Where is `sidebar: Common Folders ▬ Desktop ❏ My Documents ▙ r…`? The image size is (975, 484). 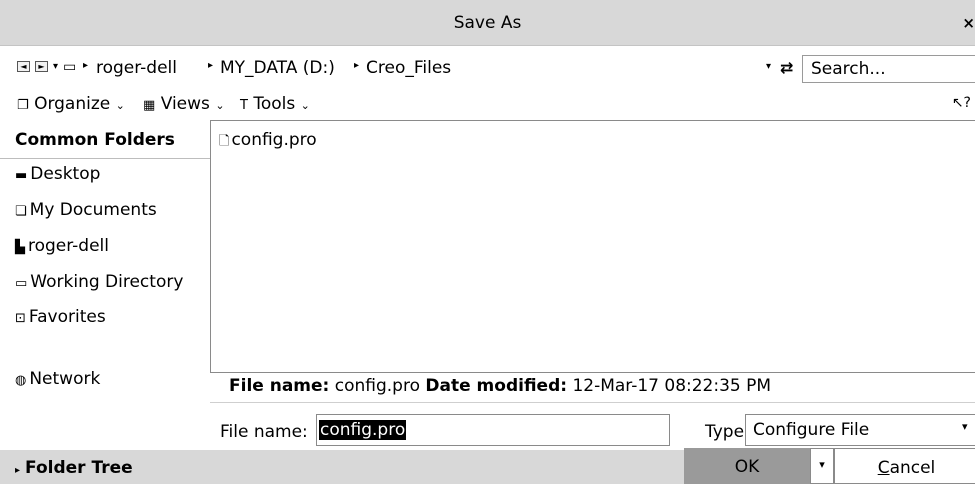
sidebar: Common Folders ▬ Desktop ❏ My Documents ▙ r… is located at coordinates (105, 285).